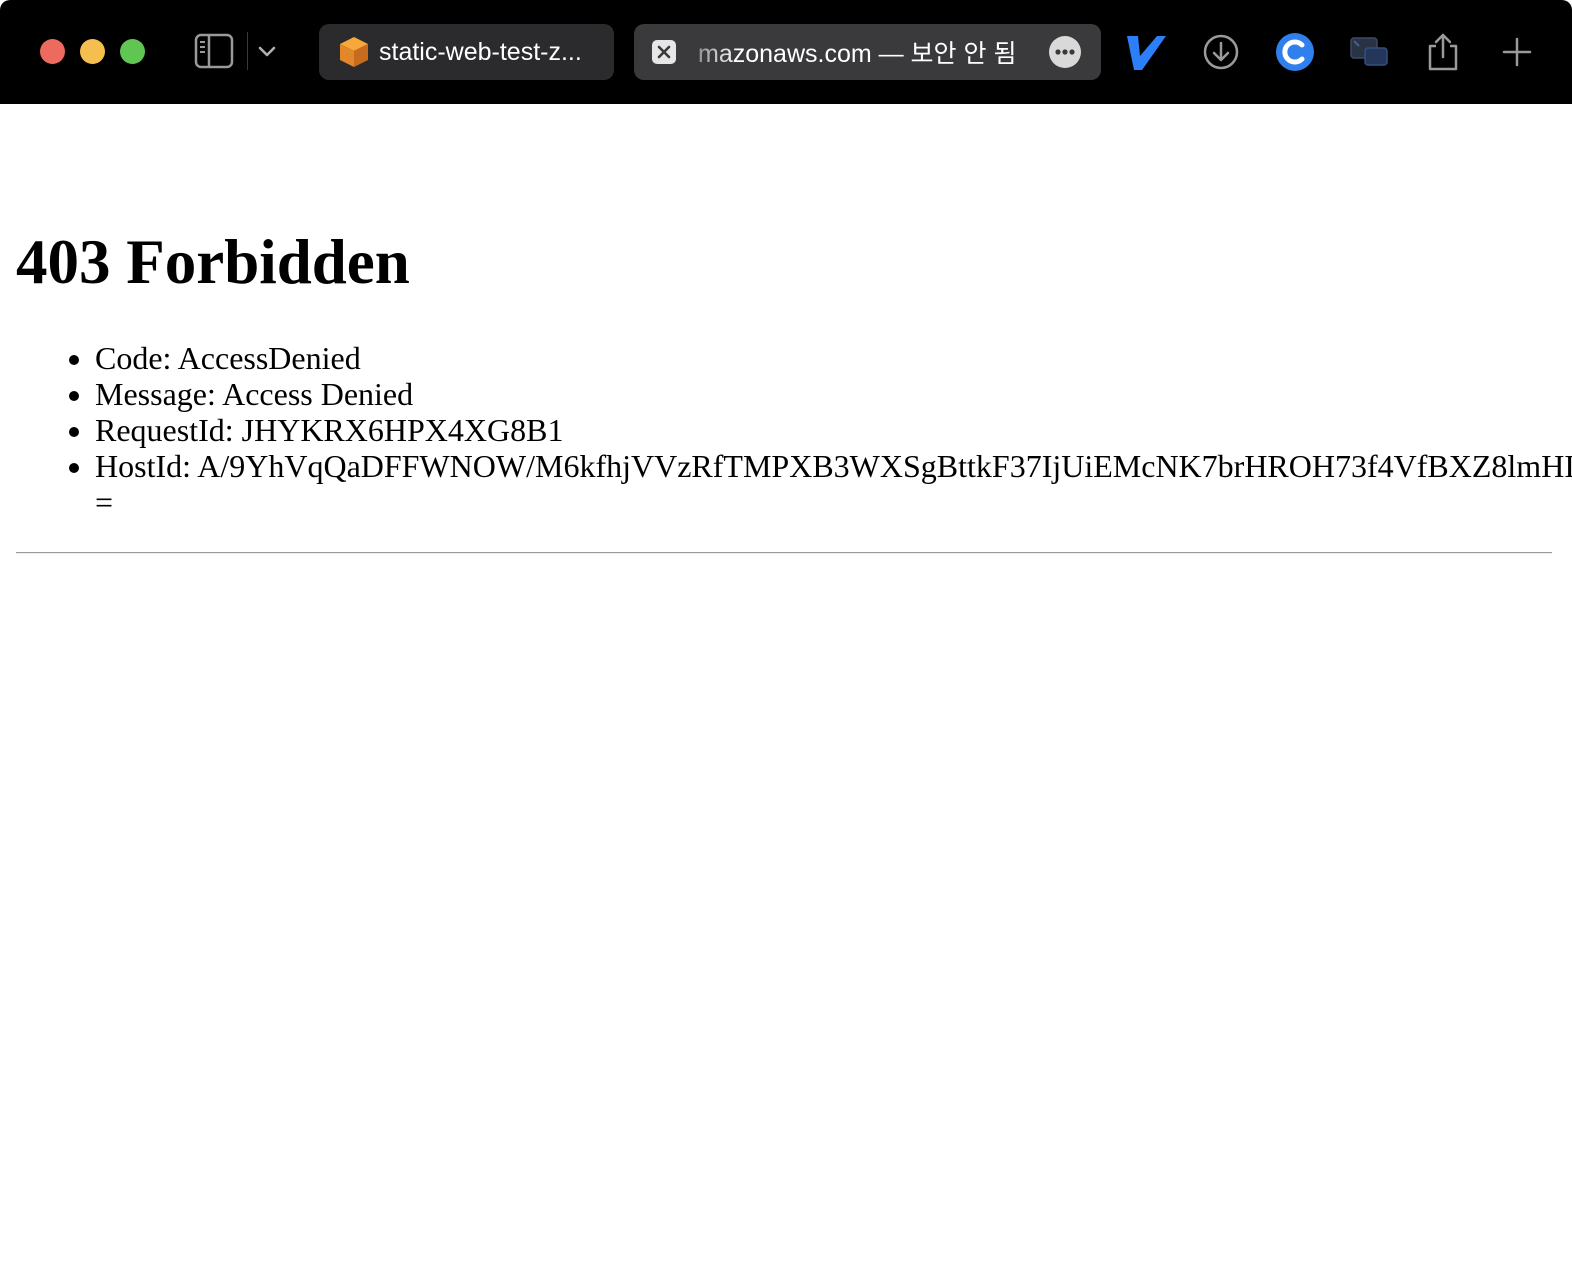 The image size is (1572, 1272). What do you see at coordinates (52, 51) in the screenshot?
I see `window-close-button` at bounding box center [52, 51].